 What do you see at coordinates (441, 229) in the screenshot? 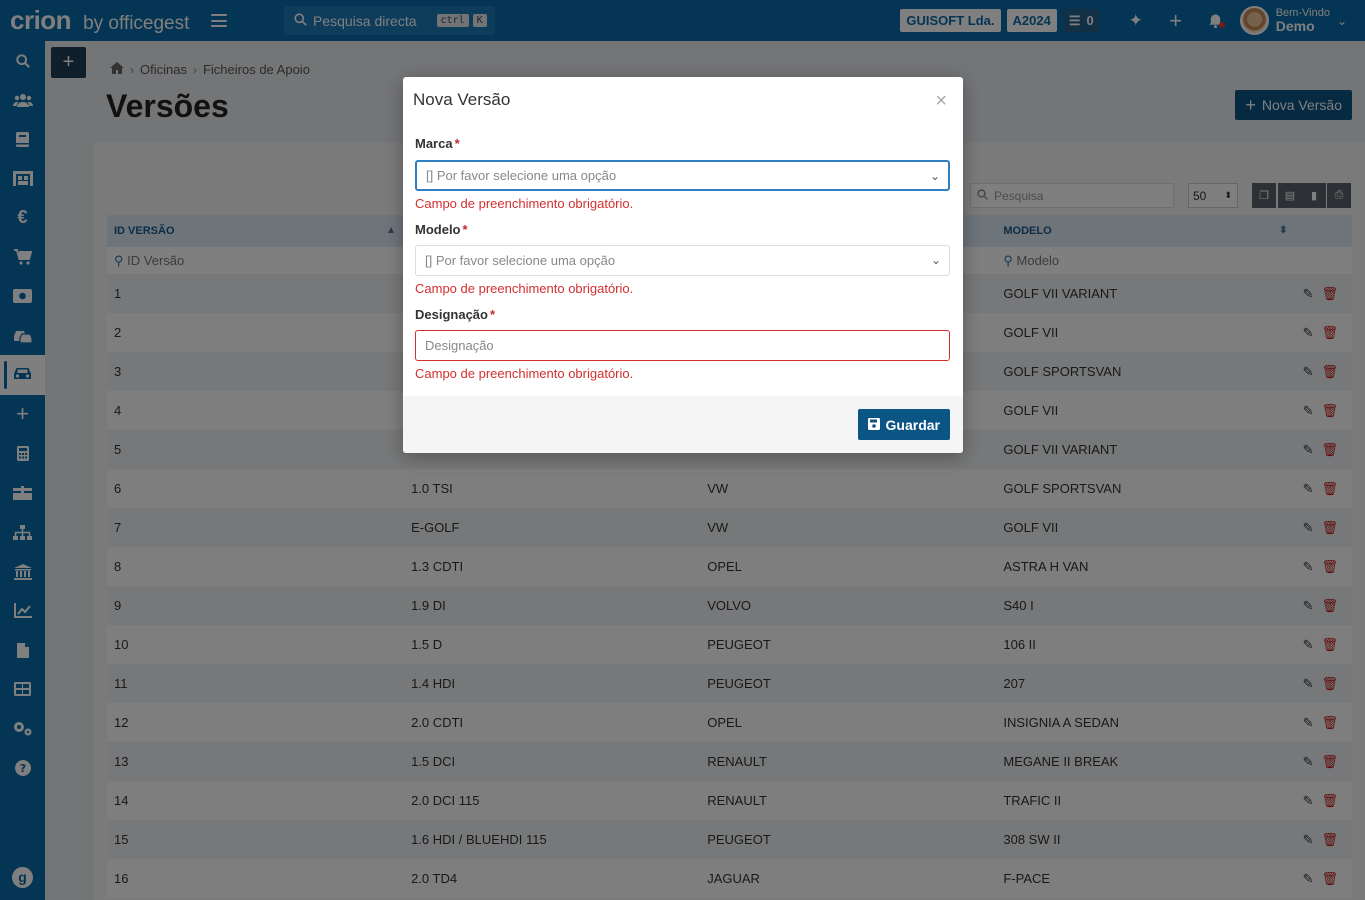
I see `modelo-label: Modelo *` at bounding box center [441, 229].